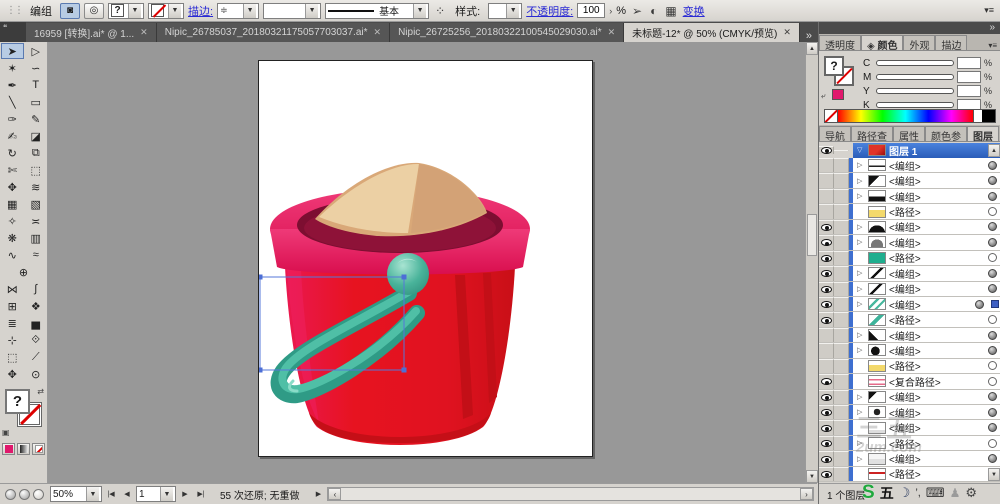  I want to click on layer-row-9: ▷ <编组>, so click(909, 289).